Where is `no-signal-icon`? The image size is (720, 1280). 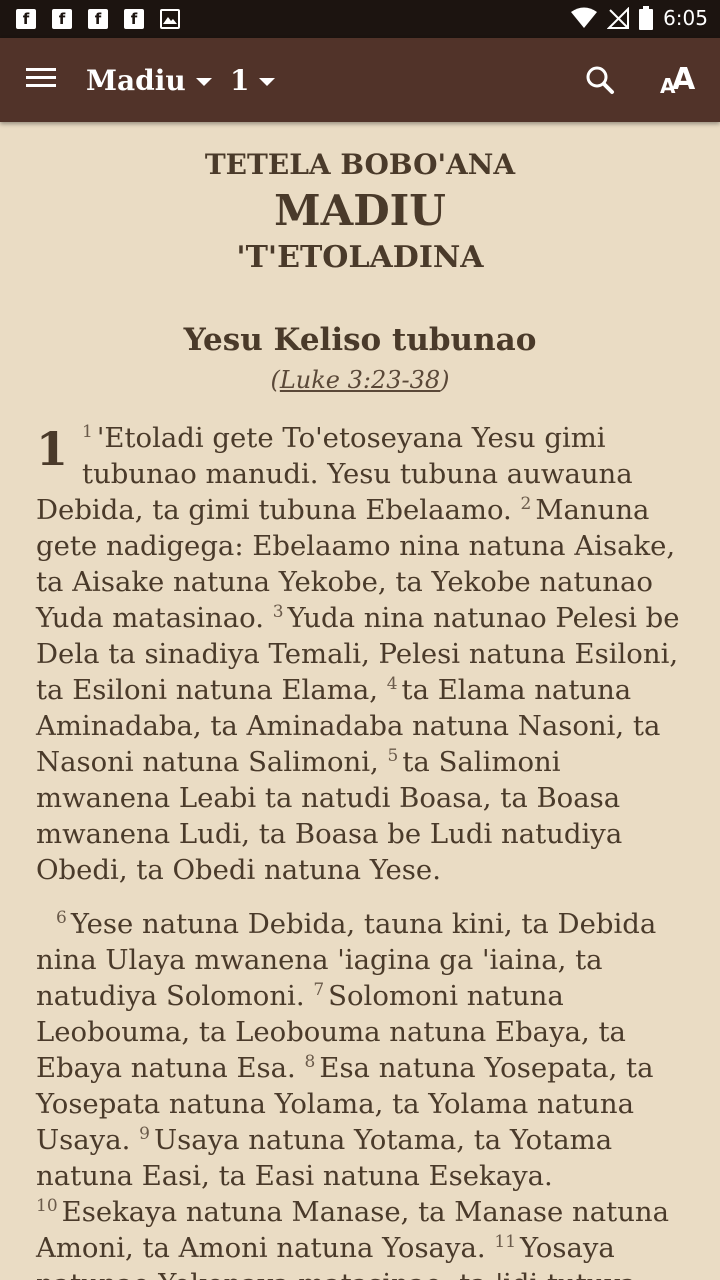
no-signal-icon is located at coordinates (618, 18).